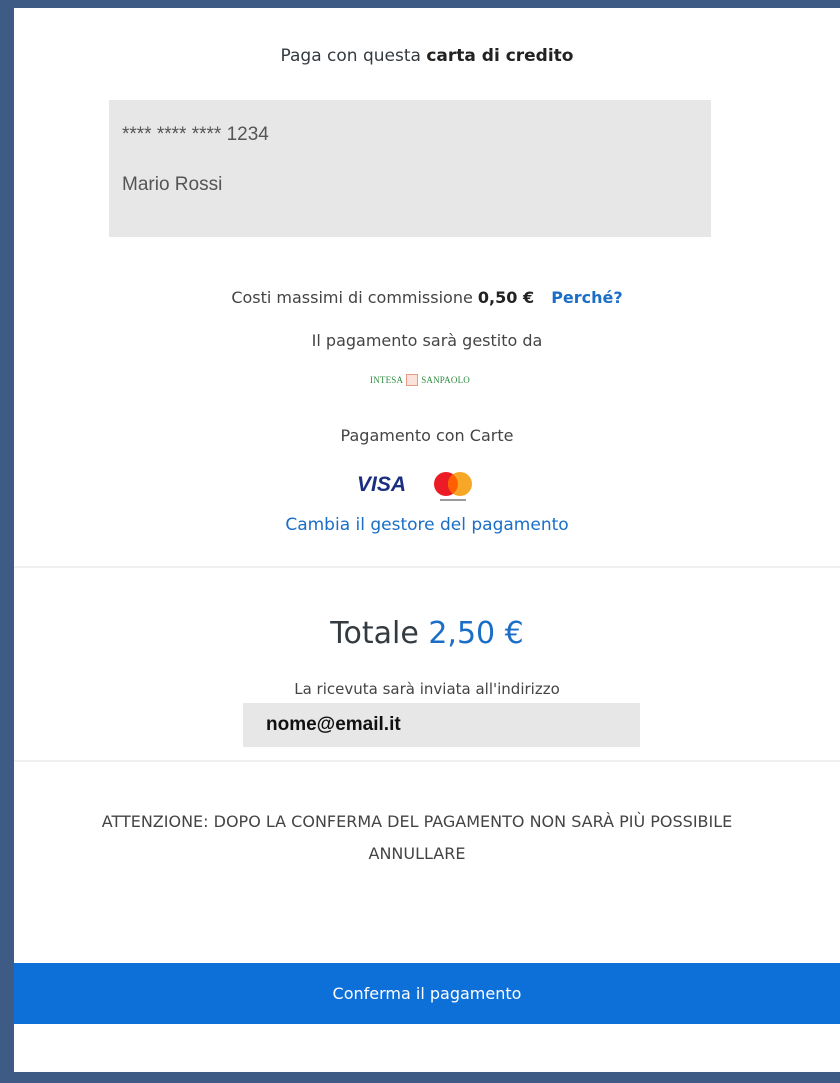 This screenshot has width=840, height=1083. Describe the element at coordinates (350, 56) in the screenshot. I see `title-prefix: Paga con questa` at that location.